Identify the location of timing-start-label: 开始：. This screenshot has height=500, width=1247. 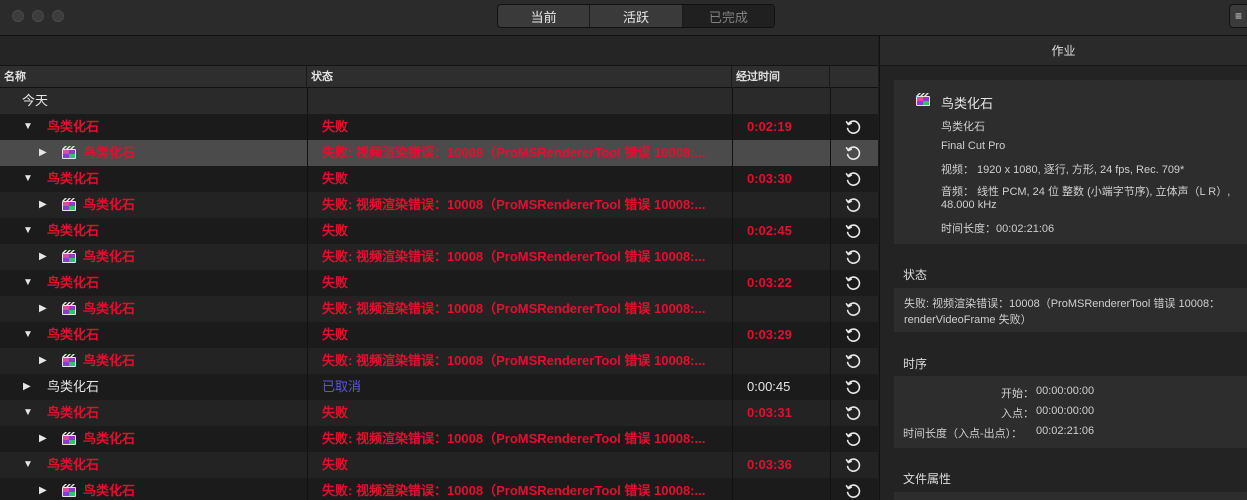
(1017, 394).